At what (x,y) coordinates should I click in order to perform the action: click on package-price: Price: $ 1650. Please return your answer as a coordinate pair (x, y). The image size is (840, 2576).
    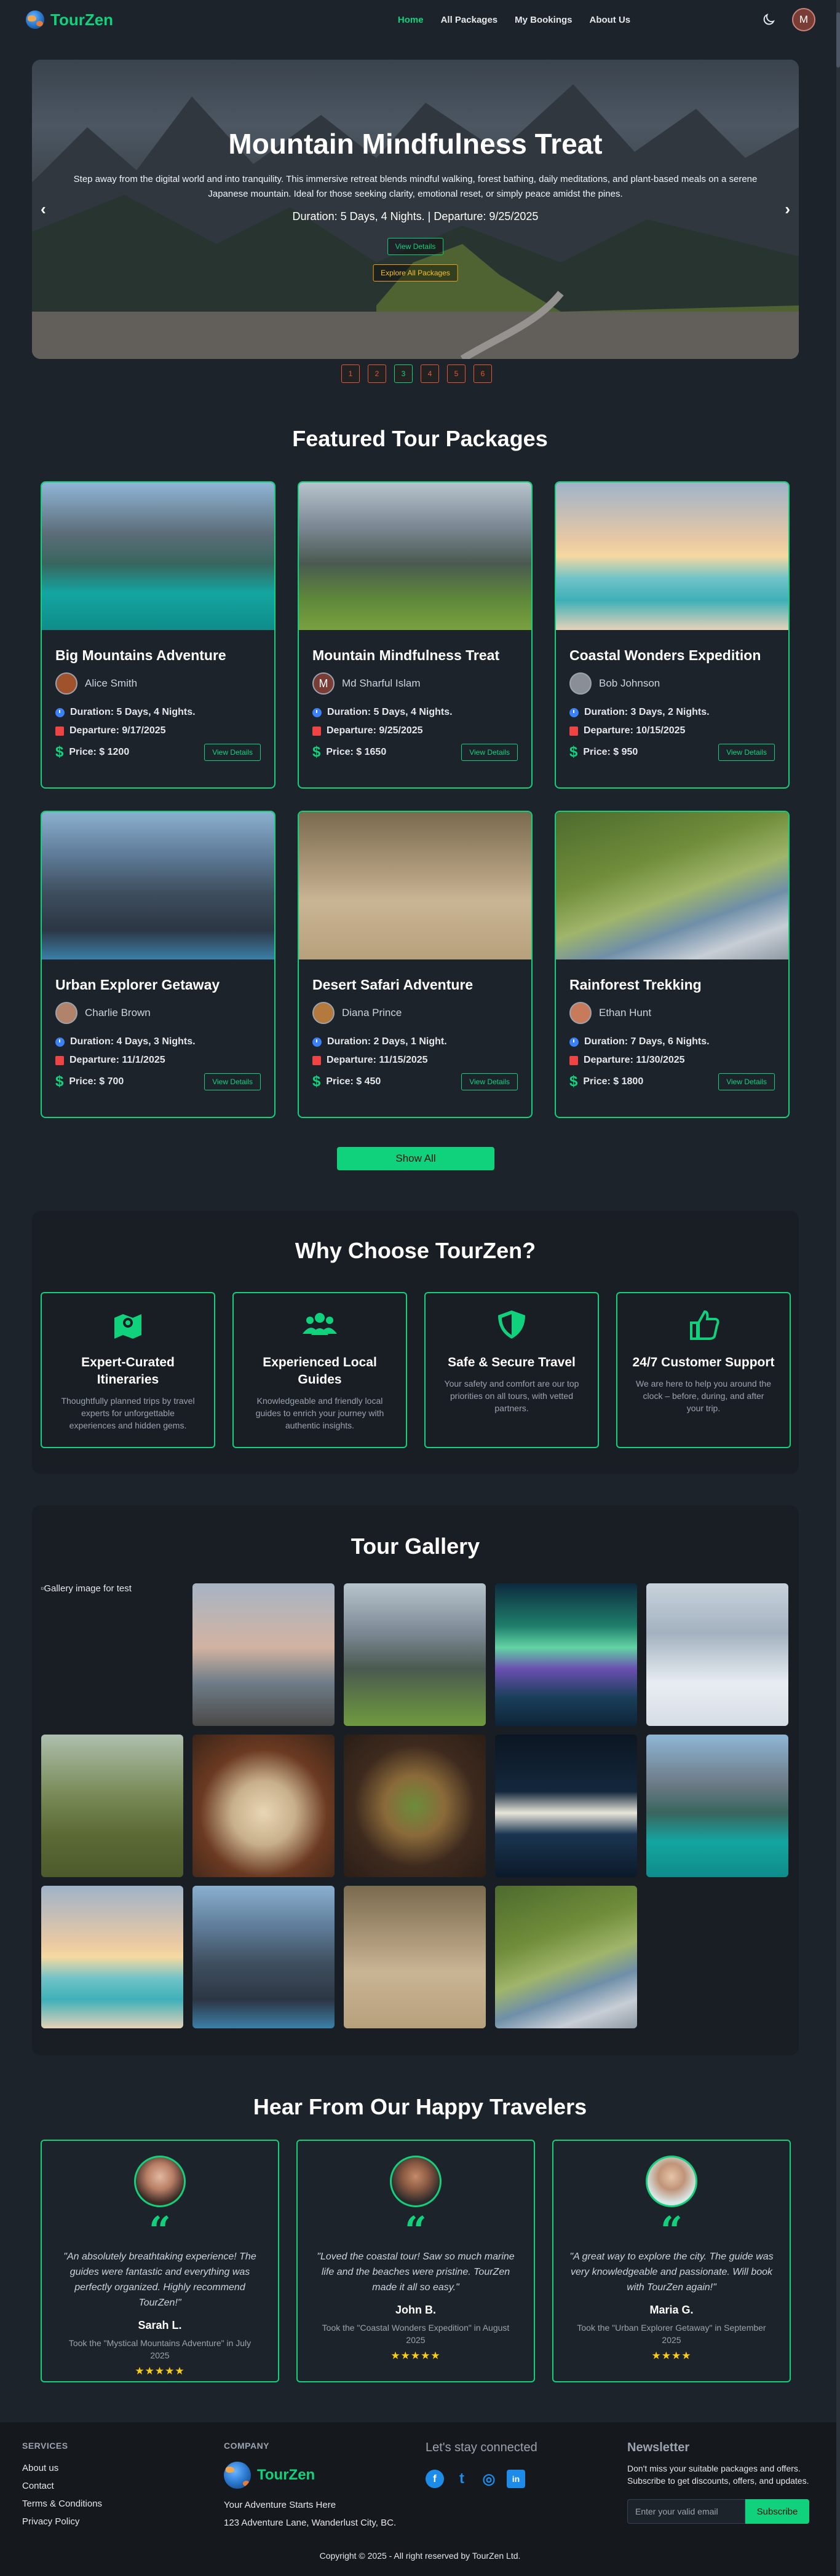
    Looking at the image, I should click on (356, 752).